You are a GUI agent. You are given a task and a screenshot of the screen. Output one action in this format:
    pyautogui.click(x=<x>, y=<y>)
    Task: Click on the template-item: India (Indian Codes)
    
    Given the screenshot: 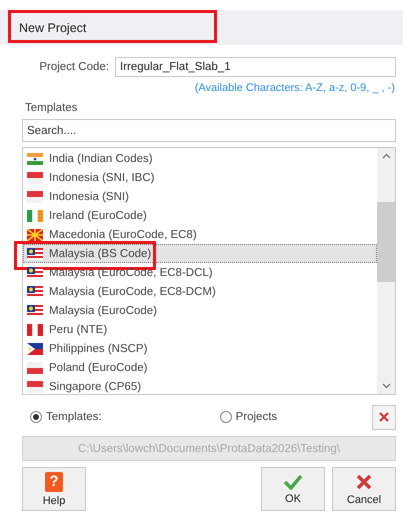 What is the action you would take?
    pyautogui.click(x=200, y=158)
    